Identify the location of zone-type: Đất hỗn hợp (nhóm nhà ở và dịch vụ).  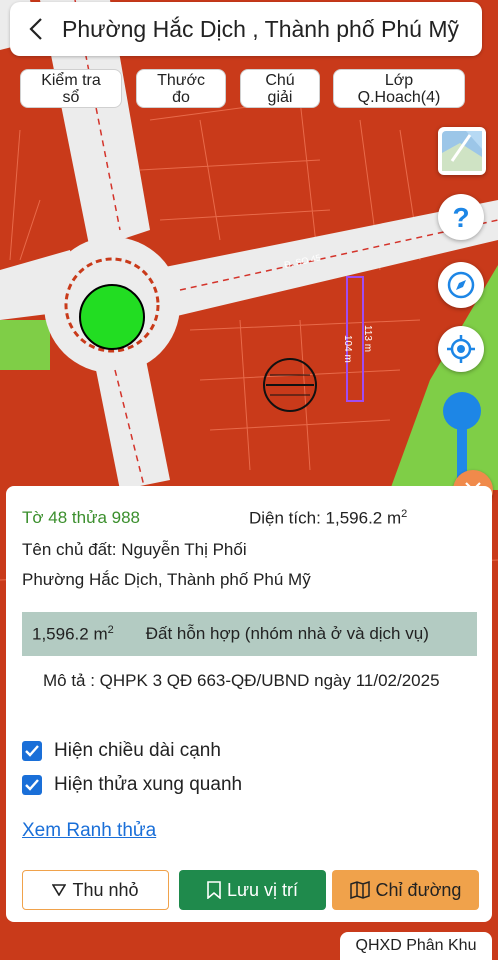
(287, 633).